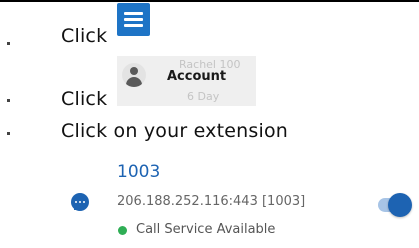  Describe the element at coordinates (203, 96) in the screenshot. I see `background-detail-text: 6 Day` at that location.